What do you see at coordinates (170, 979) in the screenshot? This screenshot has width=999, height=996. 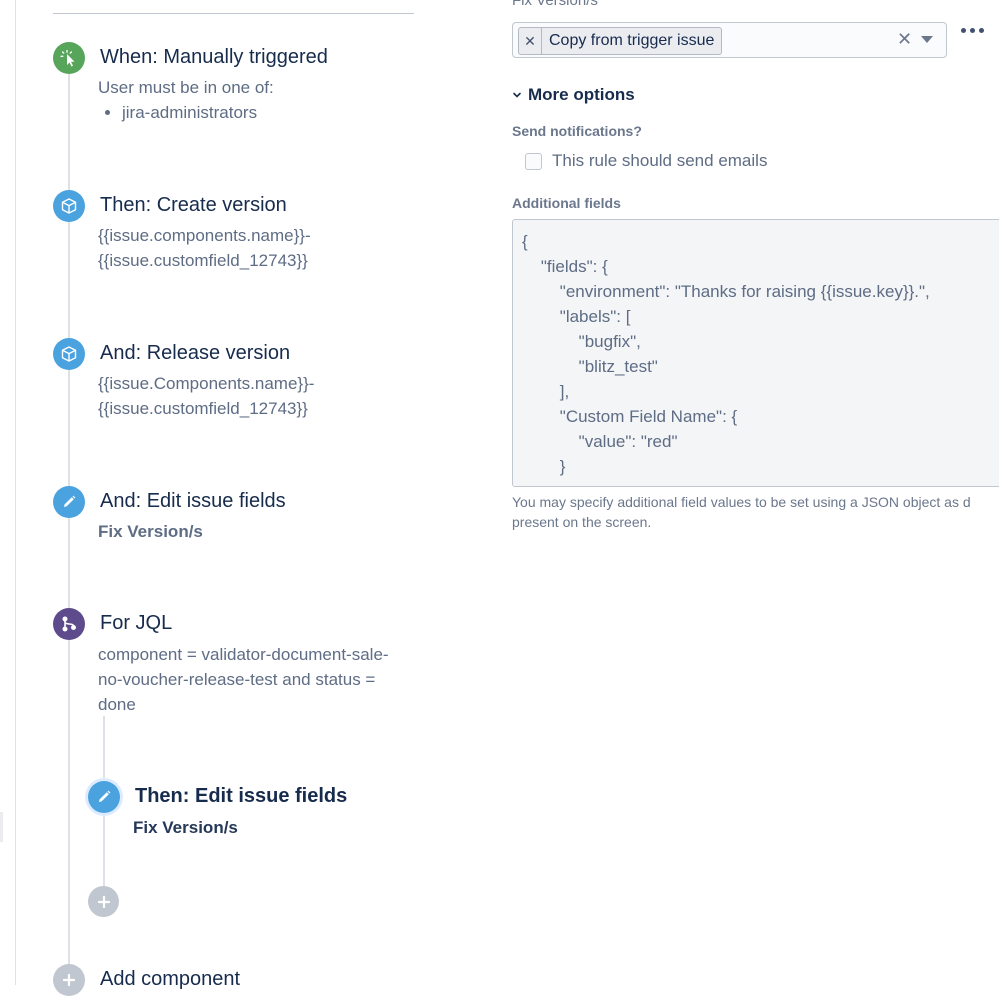 I see `add-component-label: Add component` at bounding box center [170, 979].